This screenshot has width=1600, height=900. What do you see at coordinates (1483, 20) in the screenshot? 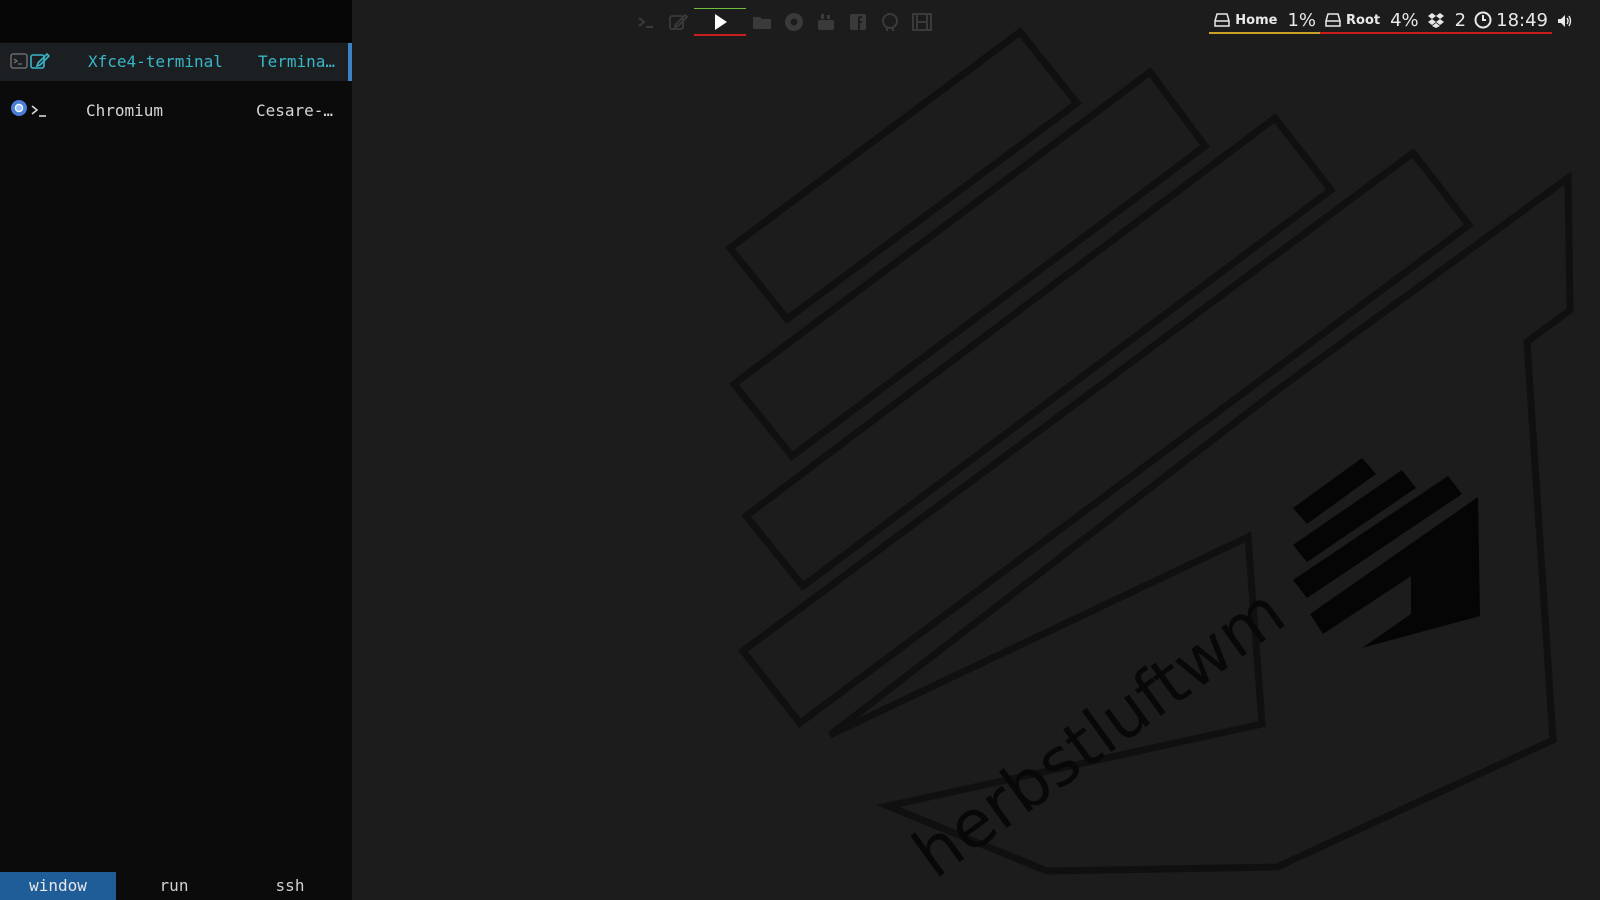
I see `clock-icon` at bounding box center [1483, 20].